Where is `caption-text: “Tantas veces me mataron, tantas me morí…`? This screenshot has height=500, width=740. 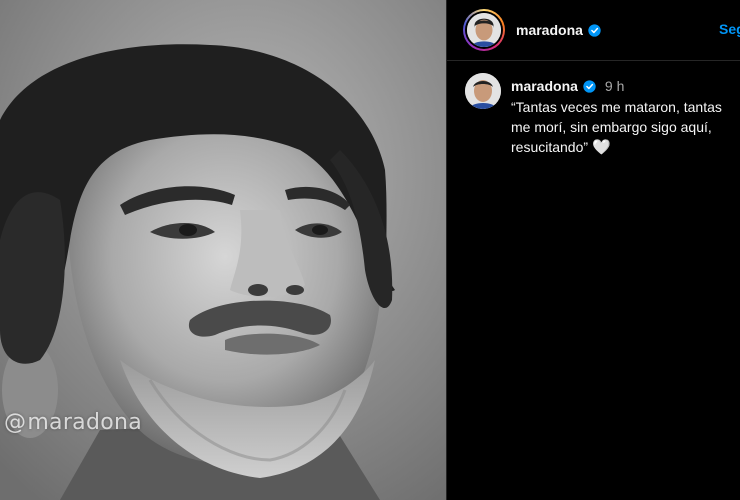 caption-text: “Tantas veces me mataron, tantas me morí… is located at coordinates (625, 127).